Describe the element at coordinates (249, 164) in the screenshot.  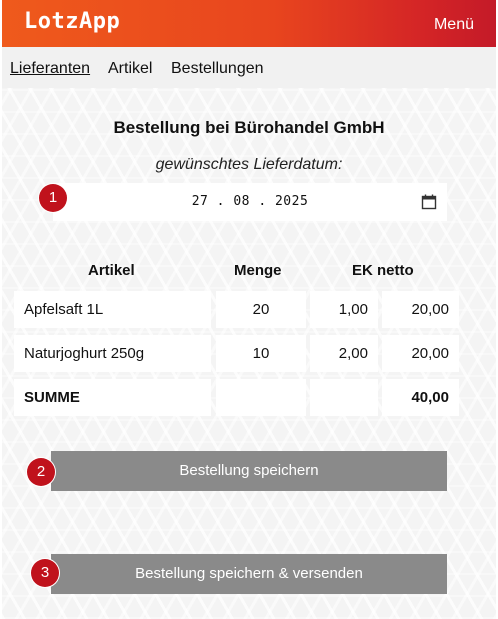
I see `delivery-date-label: gewünschtes Lieferdatum:` at that location.